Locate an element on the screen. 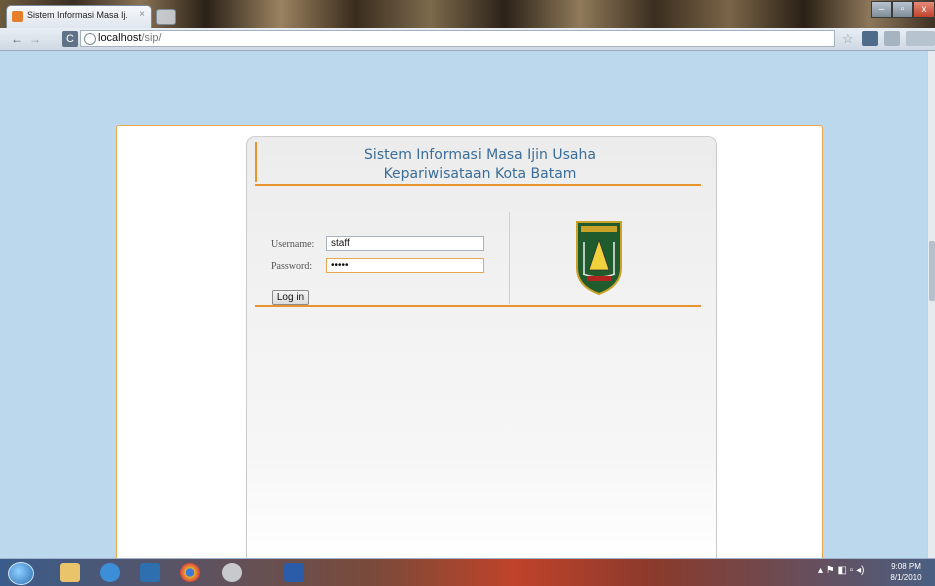  clock-date: 8/1/2010 is located at coordinates (906, 577).